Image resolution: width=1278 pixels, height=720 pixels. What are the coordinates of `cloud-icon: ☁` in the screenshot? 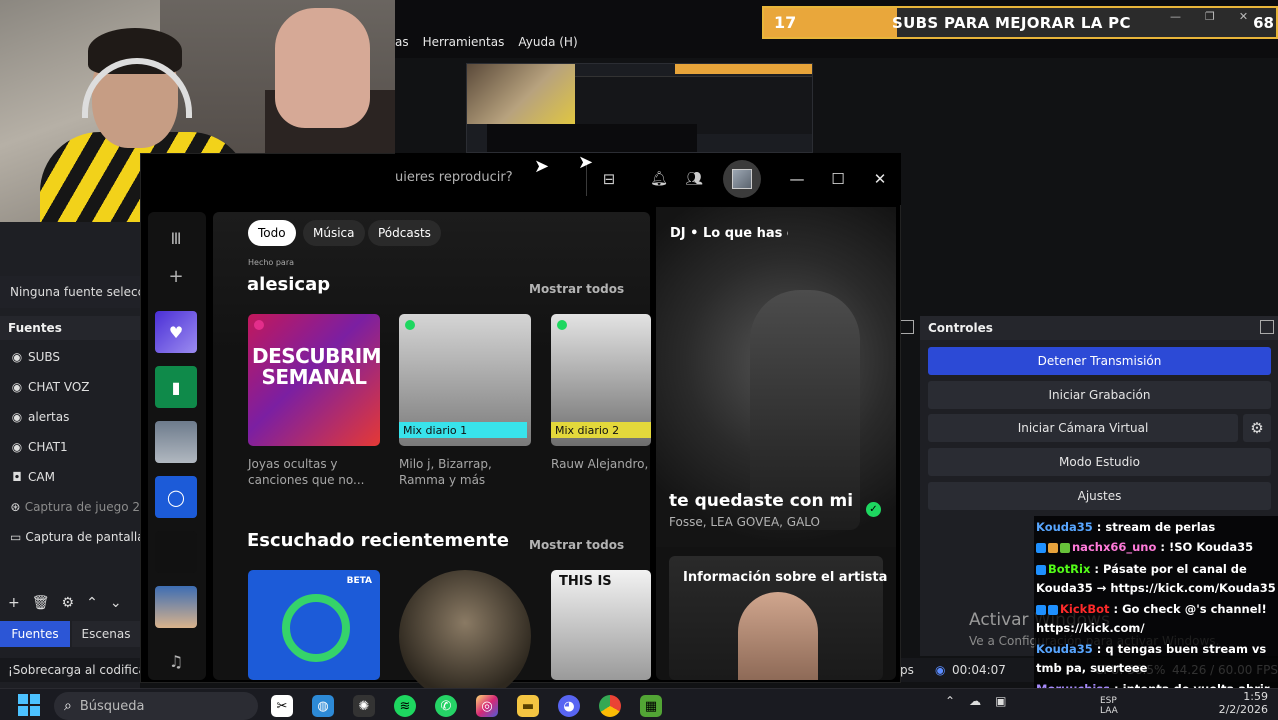 It's located at (975, 701).